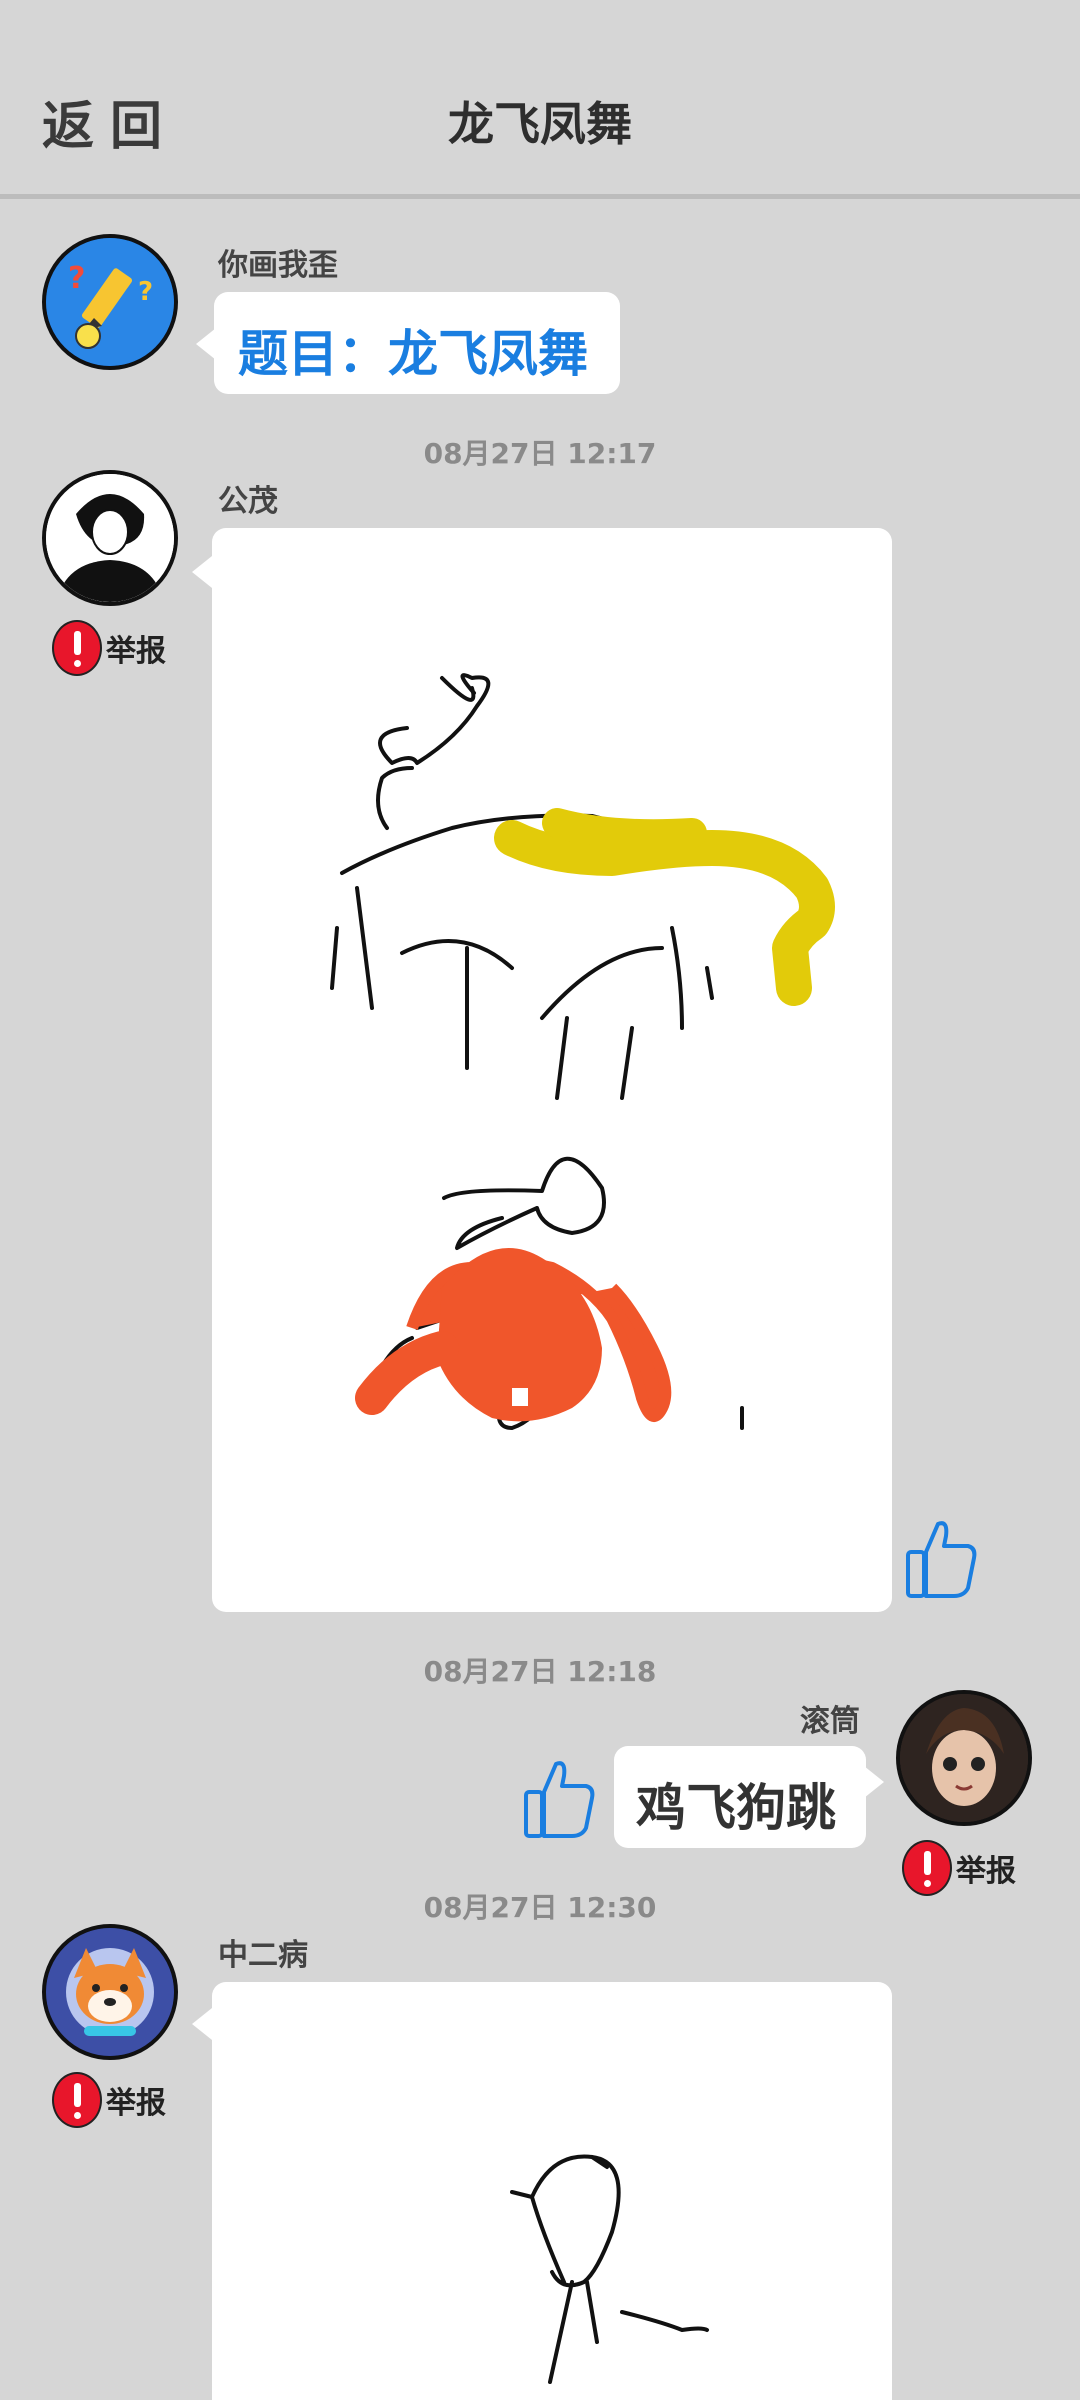  I want to click on header-divider, so click(540, 196).